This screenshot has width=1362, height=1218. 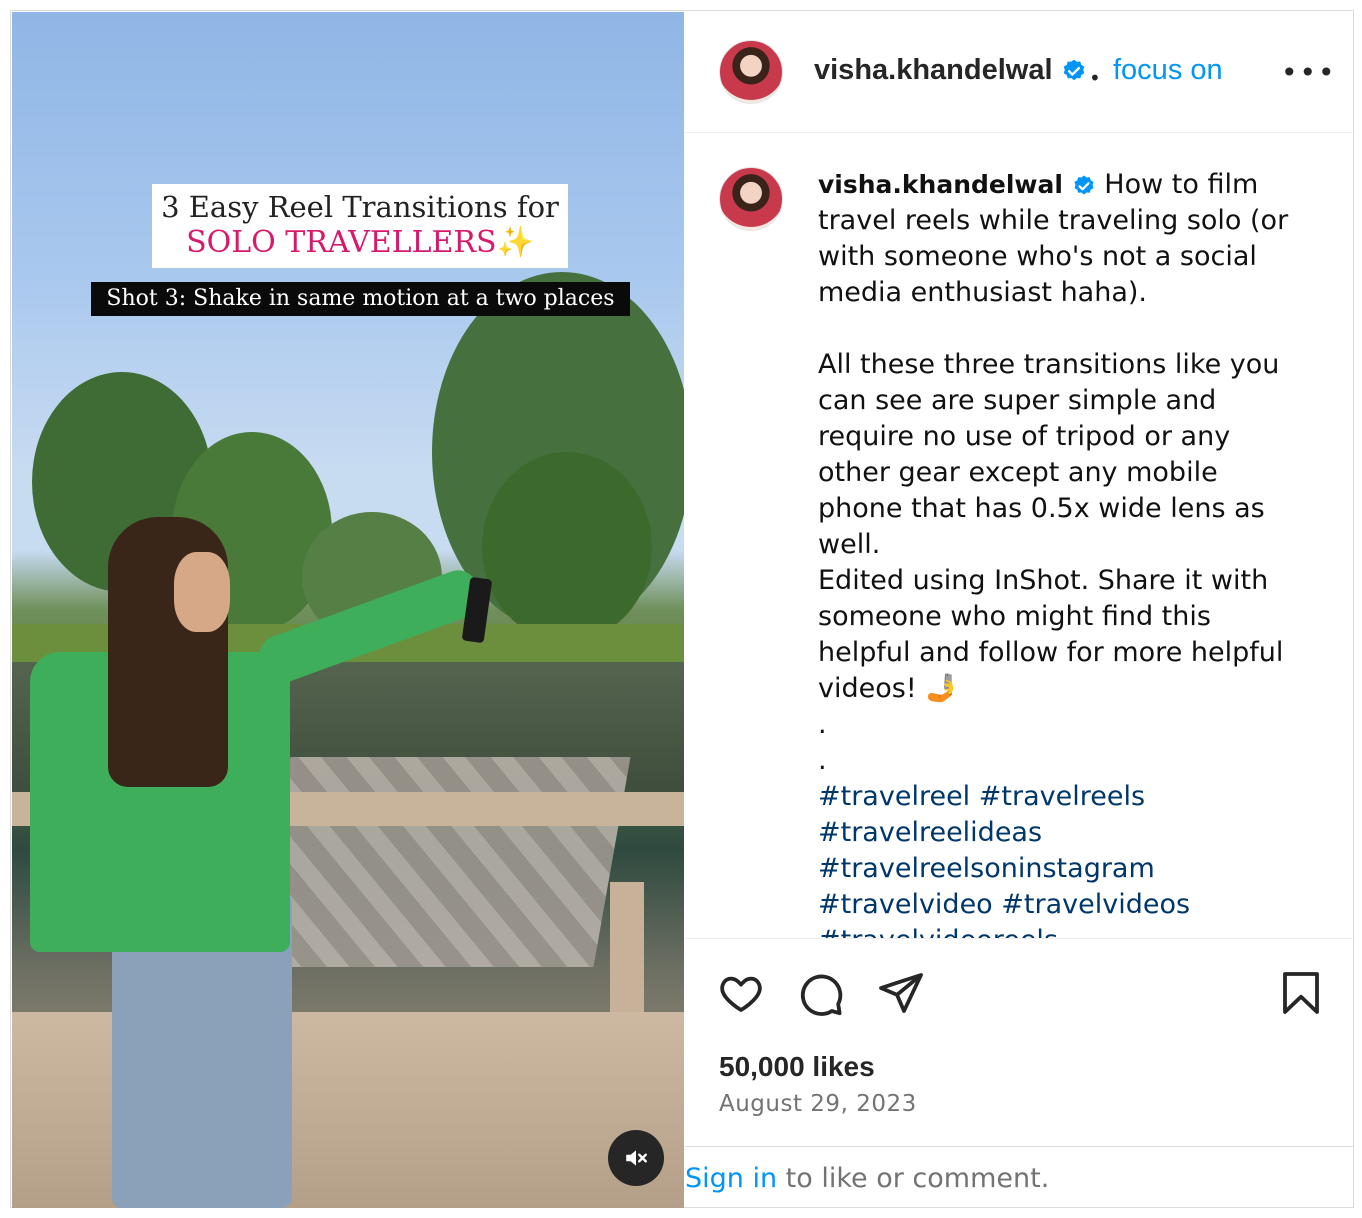 I want to click on reel-title-line1: 3 Easy Reel Transitions for, so click(x=360, y=207).